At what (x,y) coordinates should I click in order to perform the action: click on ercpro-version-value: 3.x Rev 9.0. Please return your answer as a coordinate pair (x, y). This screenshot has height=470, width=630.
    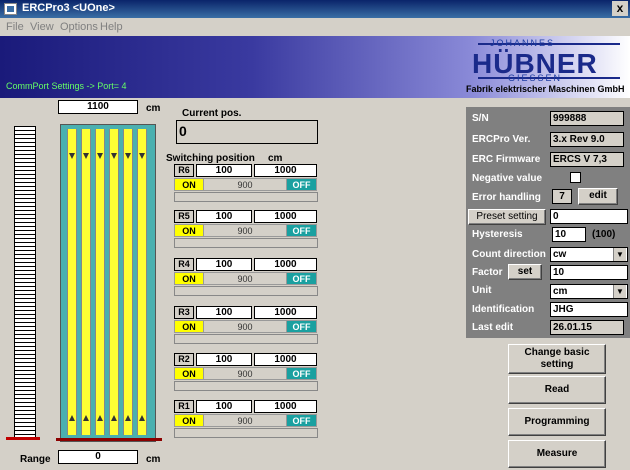
    Looking at the image, I should click on (587, 139).